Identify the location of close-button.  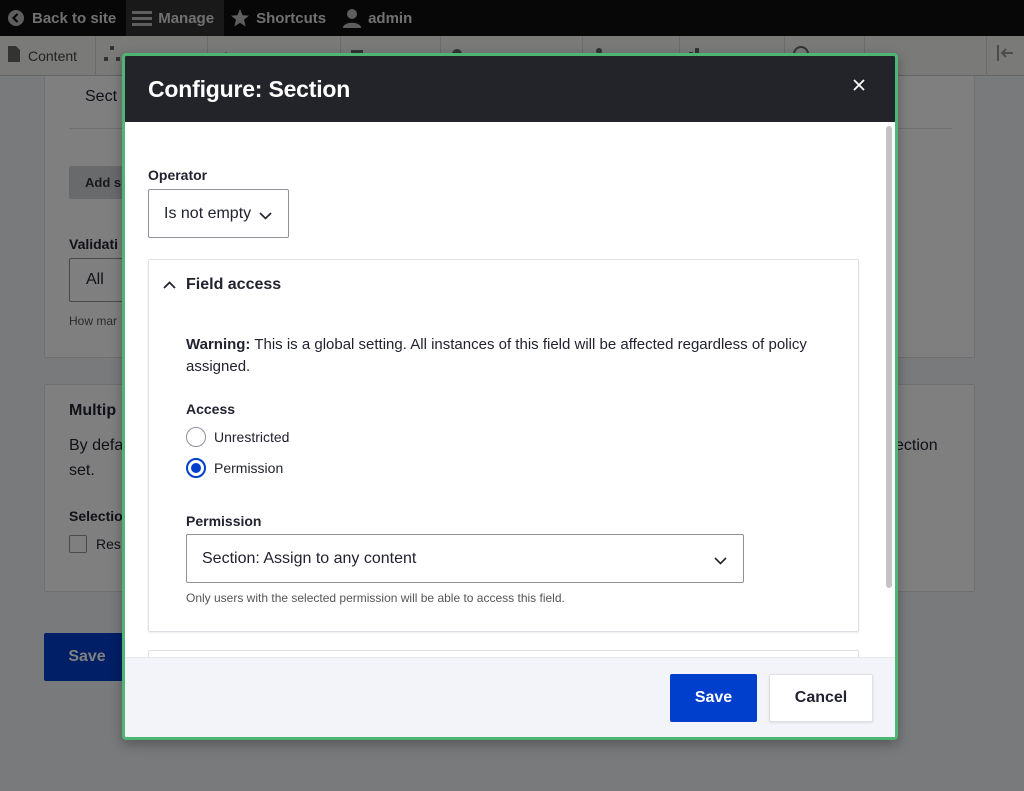
(859, 87).